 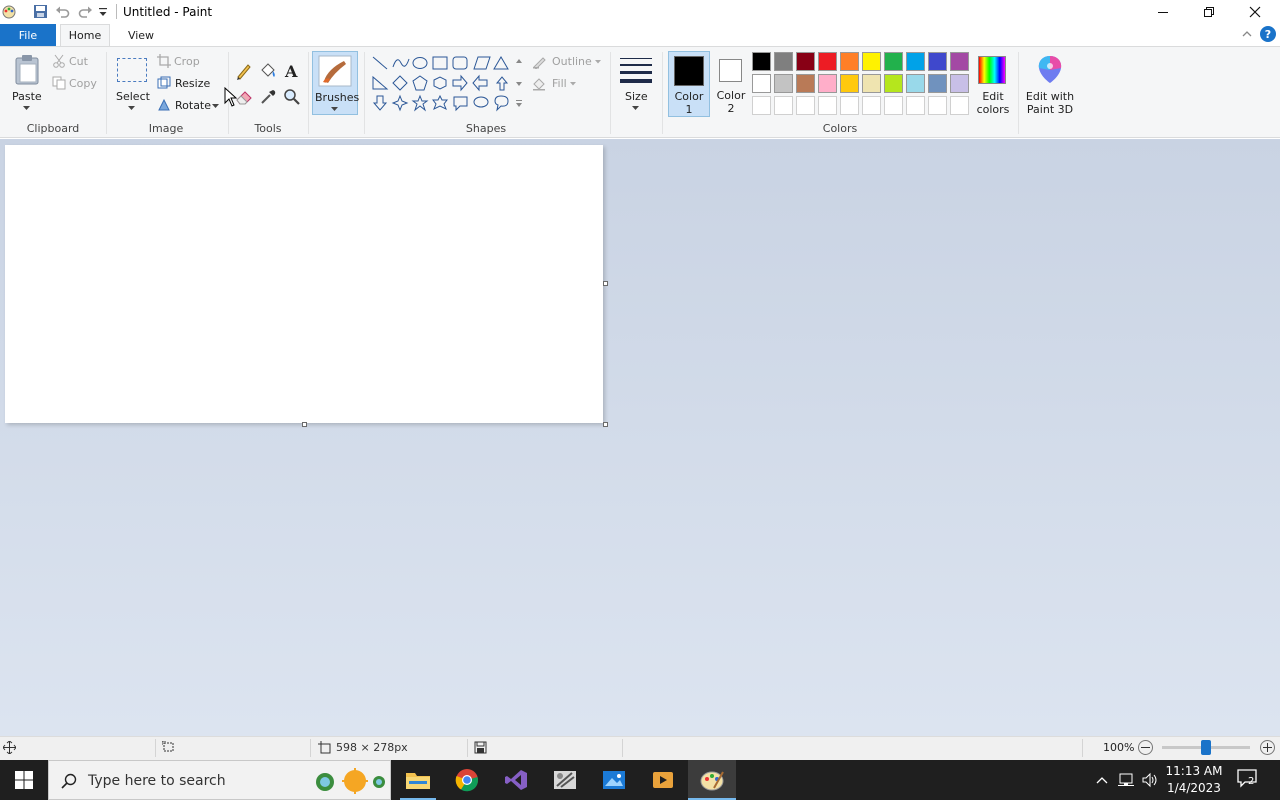 What do you see at coordinates (9, 11) in the screenshot?
I see `paint-app-icon` at bounding box center [9, 11].